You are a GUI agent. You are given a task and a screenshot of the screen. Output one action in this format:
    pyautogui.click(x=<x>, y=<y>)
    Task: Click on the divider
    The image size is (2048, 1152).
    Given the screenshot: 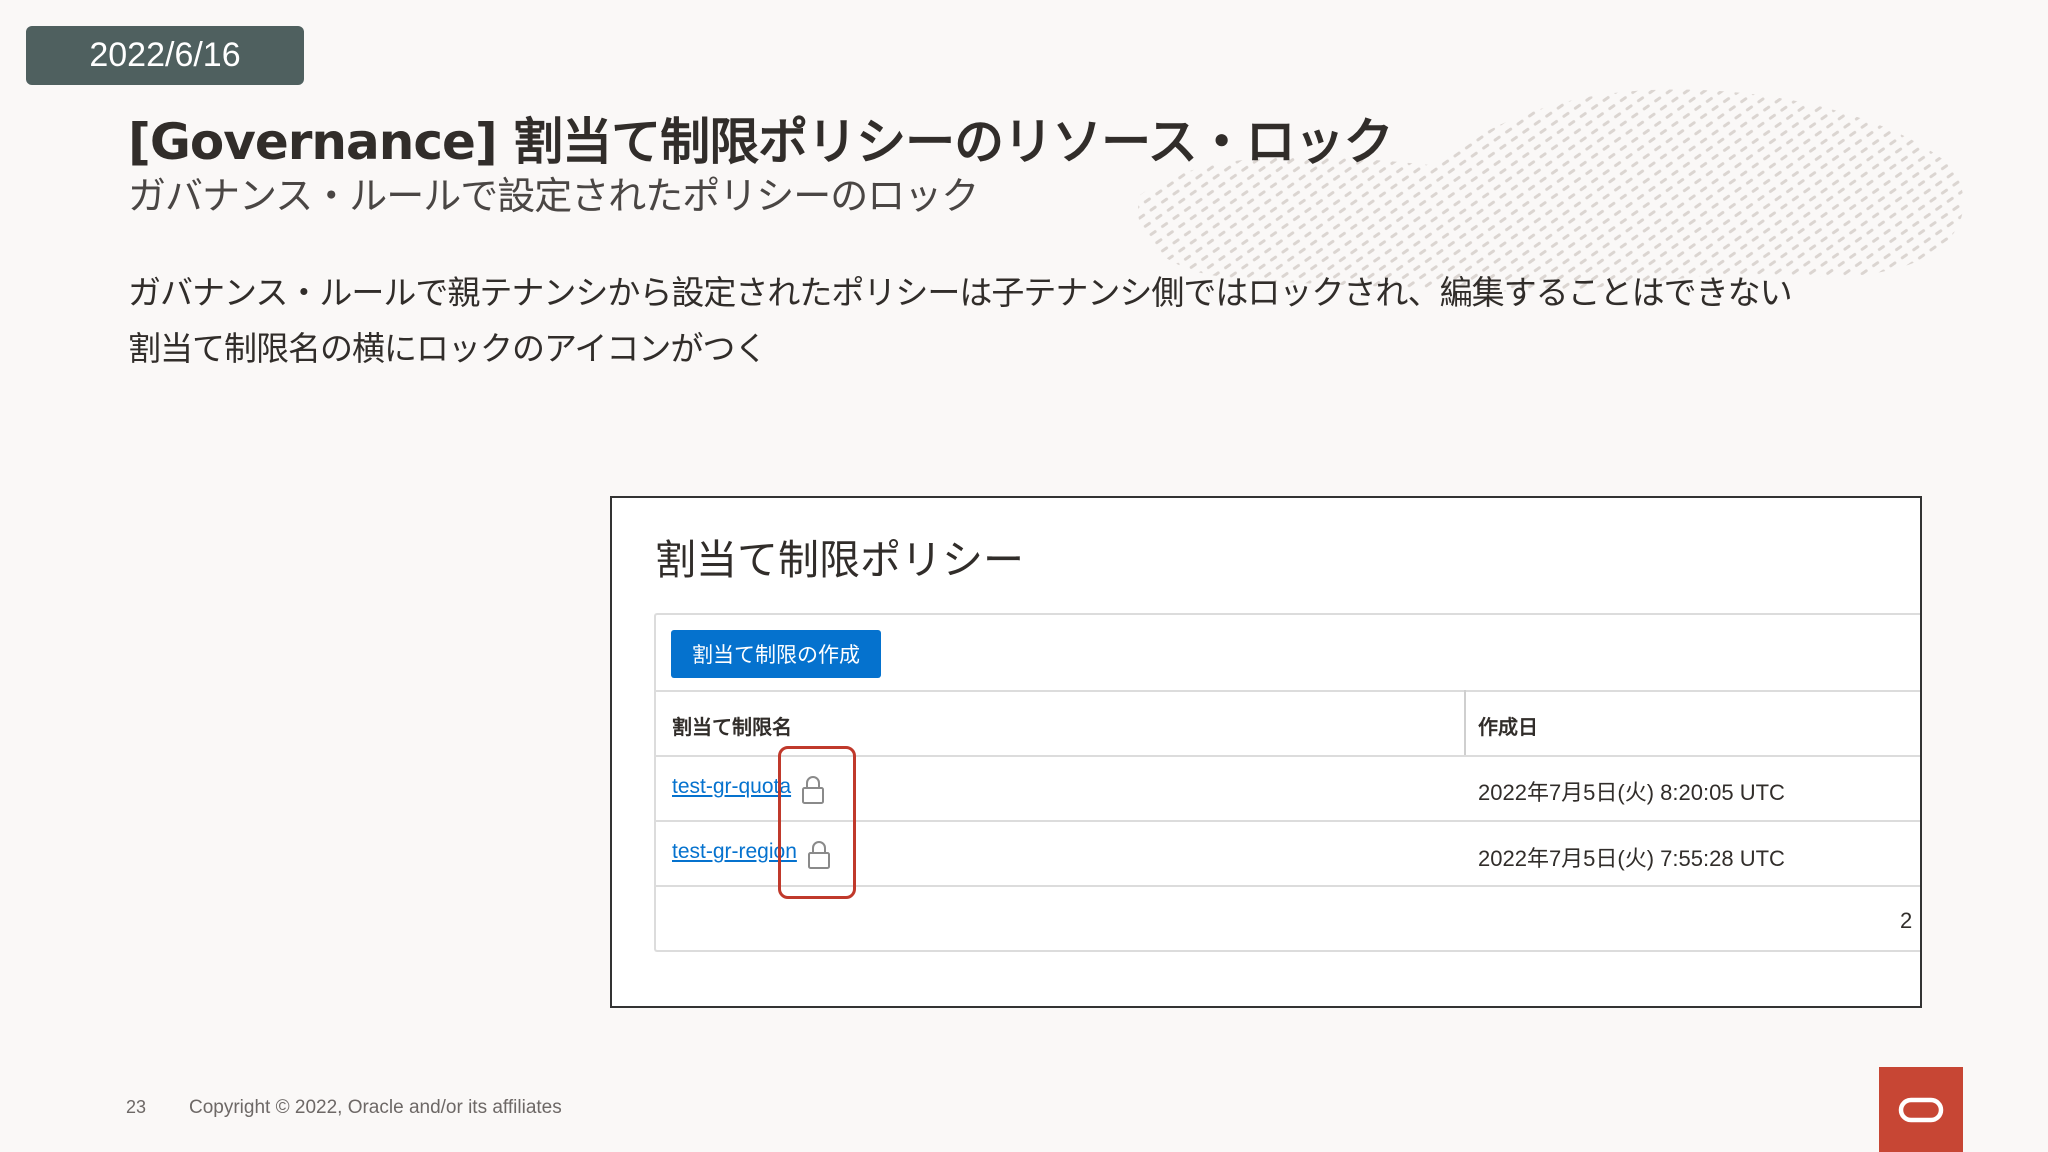 What is the action you would take?
    pyautogui.click(x=1288, y=691)
    